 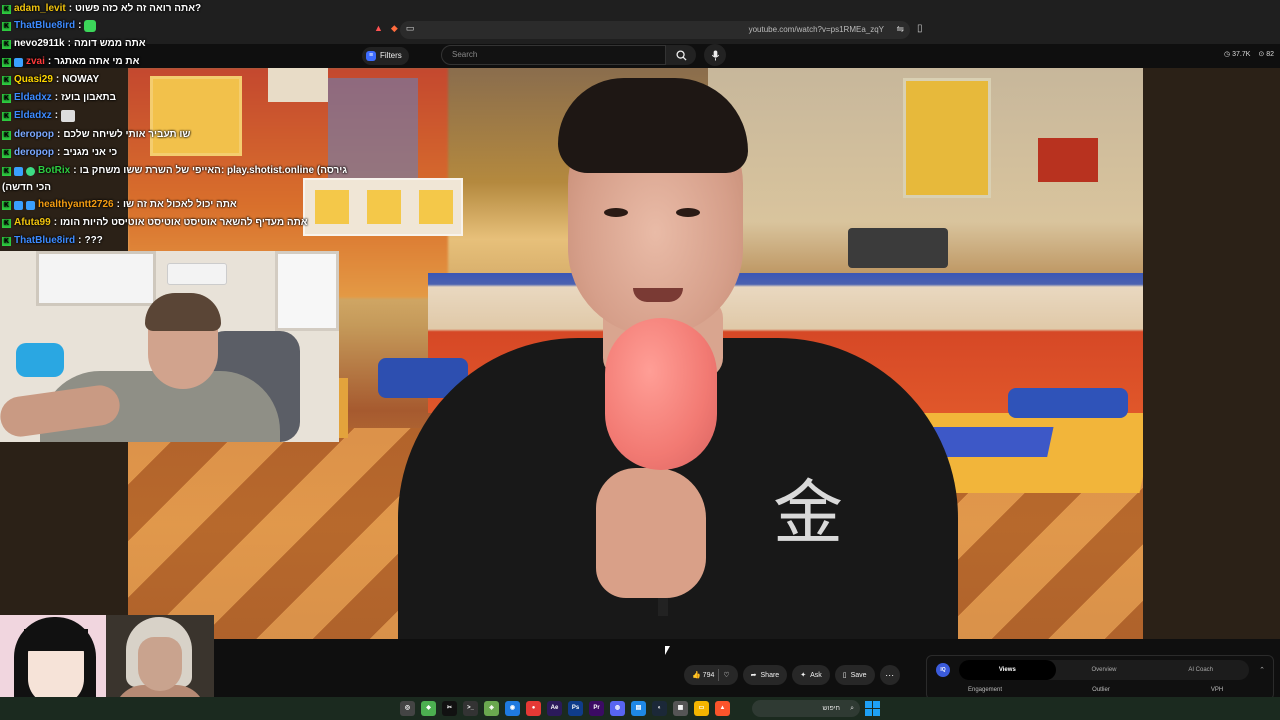 What do you see at coordinates (596, 708) in the screenshot?
I see `premiere-icon: Pr` at bounding box center [596, 708].